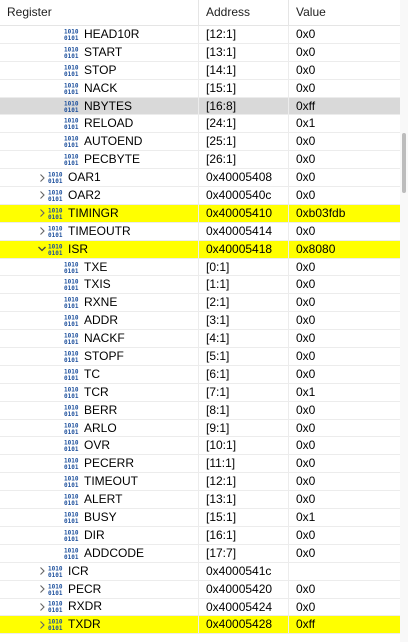  I want to click on table-row: 1010 0101 PECBYTE [26:1] 0x0, so click(200, 160).